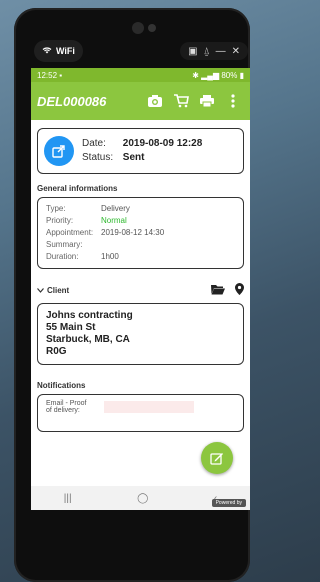 The width and height of the screenshot is (320, 582). Describe the element at coordinates (68, 498) in the screenshot. I see `recent-apps-icon: |||` at that location.